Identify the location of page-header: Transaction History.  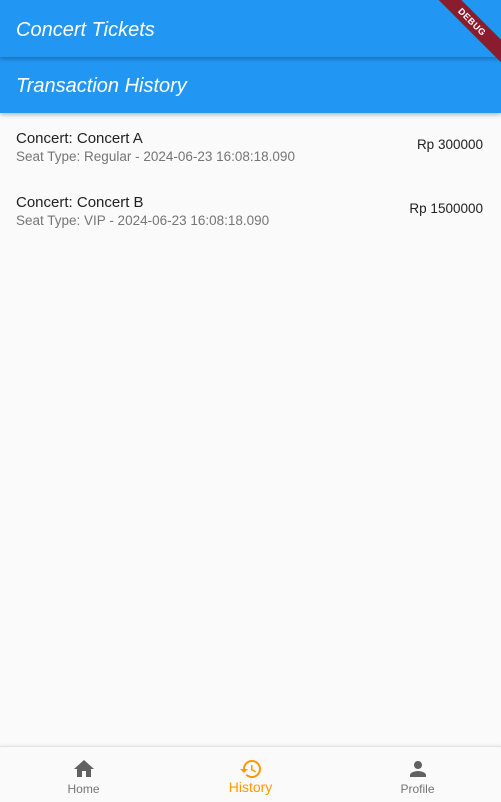
(250, 85).